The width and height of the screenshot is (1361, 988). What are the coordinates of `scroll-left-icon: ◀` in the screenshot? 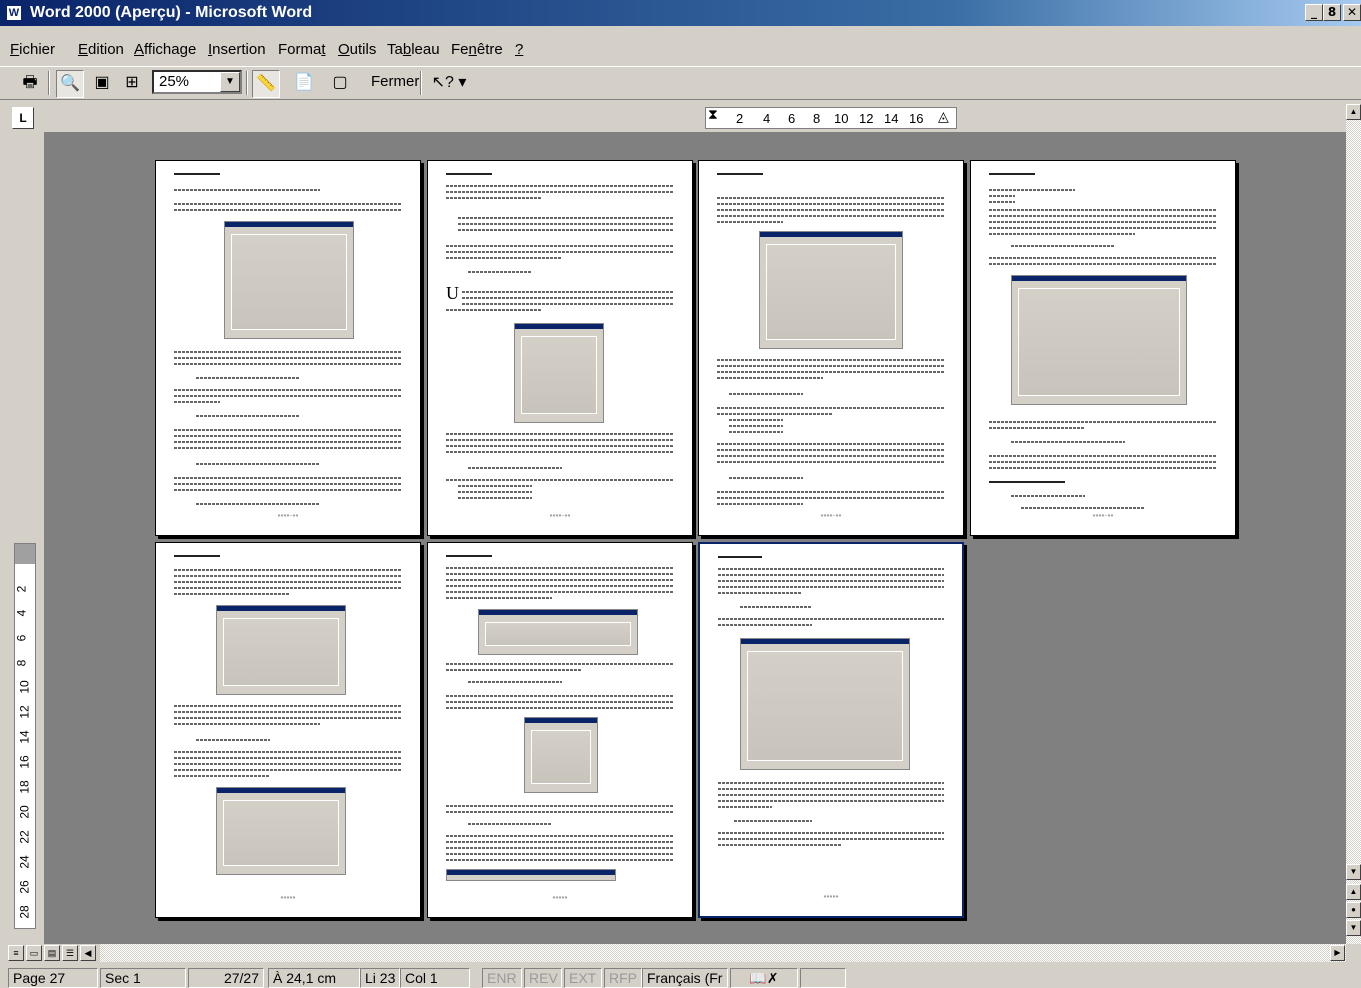 It's located at (88, 953).